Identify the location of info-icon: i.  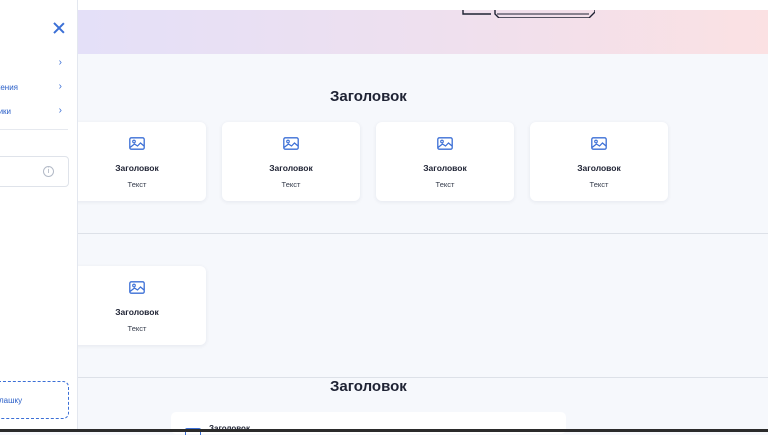
(48, 171).